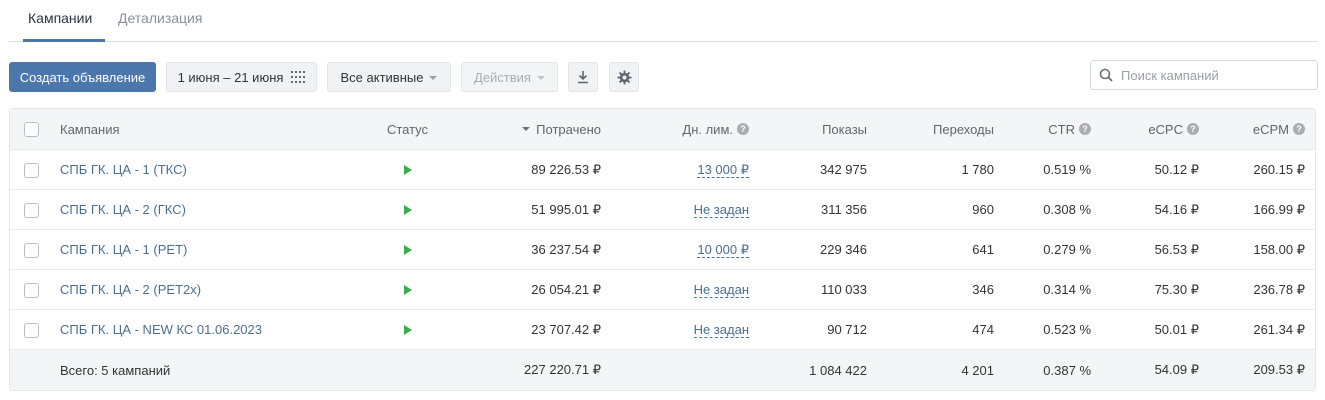 Image resolution: width=1325 pixels, height=400 pixels. What do you see at coordinates (90, 129) in the screenshot?
I see `col-header-campaign: Кампания` at bounding box center [90, 129].